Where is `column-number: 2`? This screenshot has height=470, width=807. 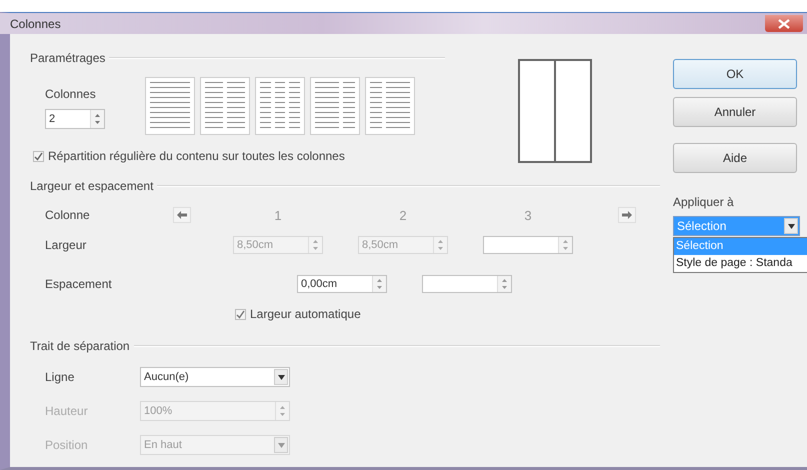
column-number: 2 is located at coordinates (403, 215).